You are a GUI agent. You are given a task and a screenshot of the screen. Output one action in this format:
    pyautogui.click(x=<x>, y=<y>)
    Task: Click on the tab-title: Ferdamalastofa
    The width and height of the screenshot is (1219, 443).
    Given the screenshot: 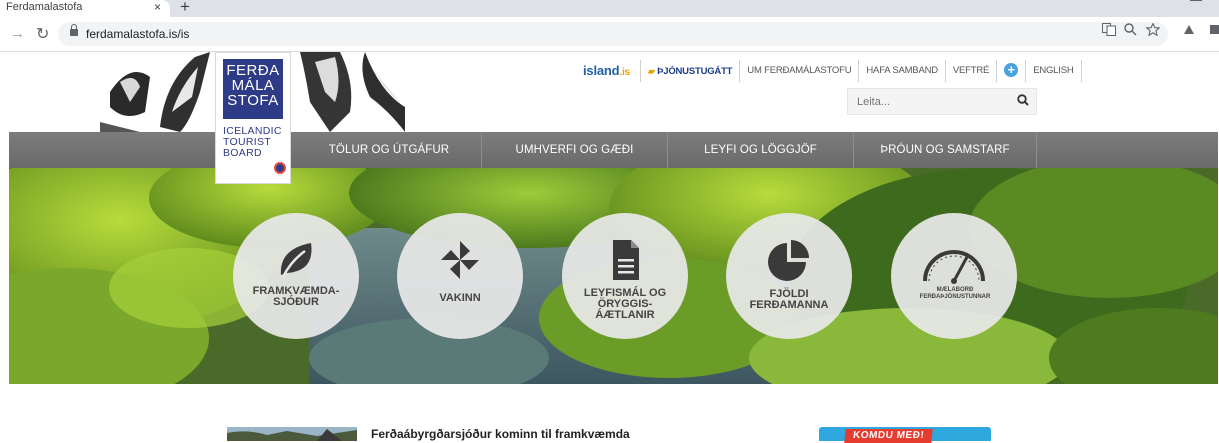 What is the action you would take?
    pyautogui.click(x=44, y=7)
    